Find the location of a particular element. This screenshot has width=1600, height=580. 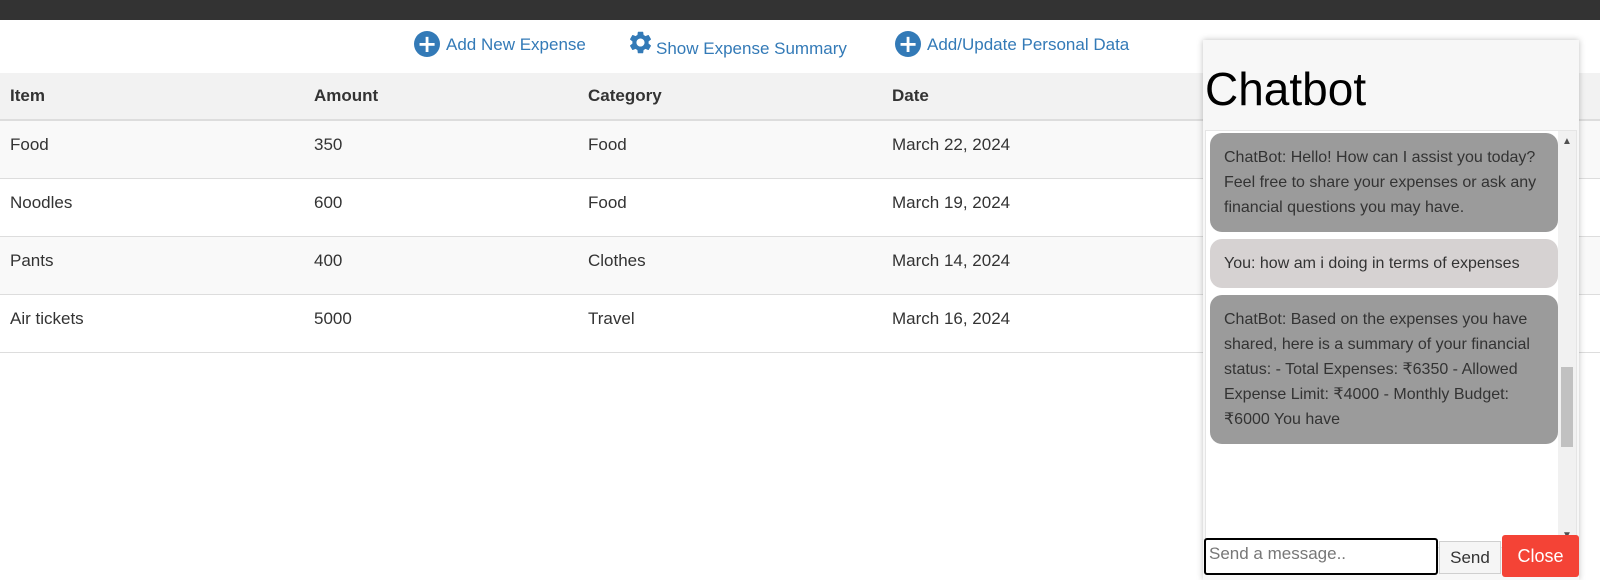

chatbot-title: Chatbot is located at coordinates (1286, 89).